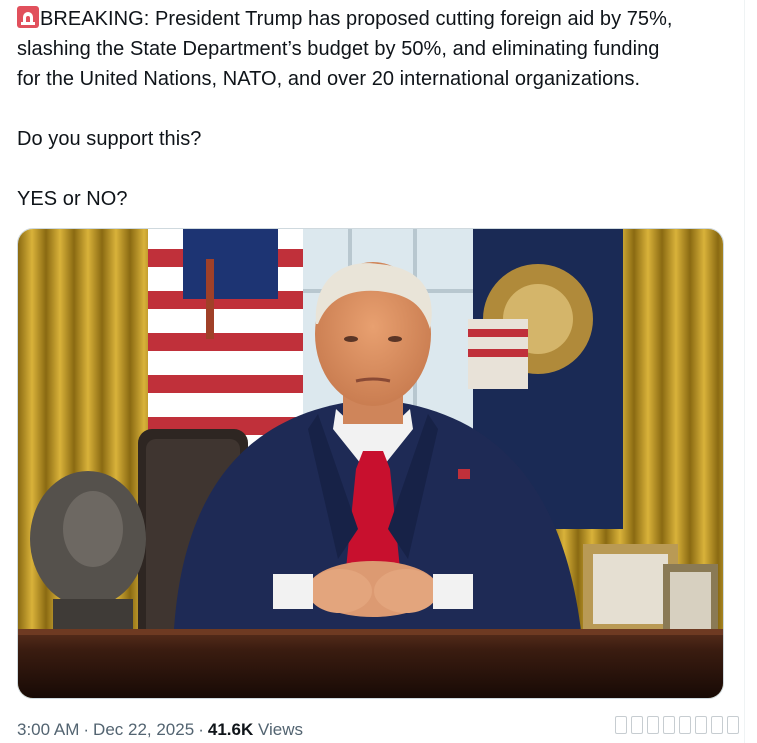  I want to click on tweet-time: 3:00 AM, so click(48, 729).